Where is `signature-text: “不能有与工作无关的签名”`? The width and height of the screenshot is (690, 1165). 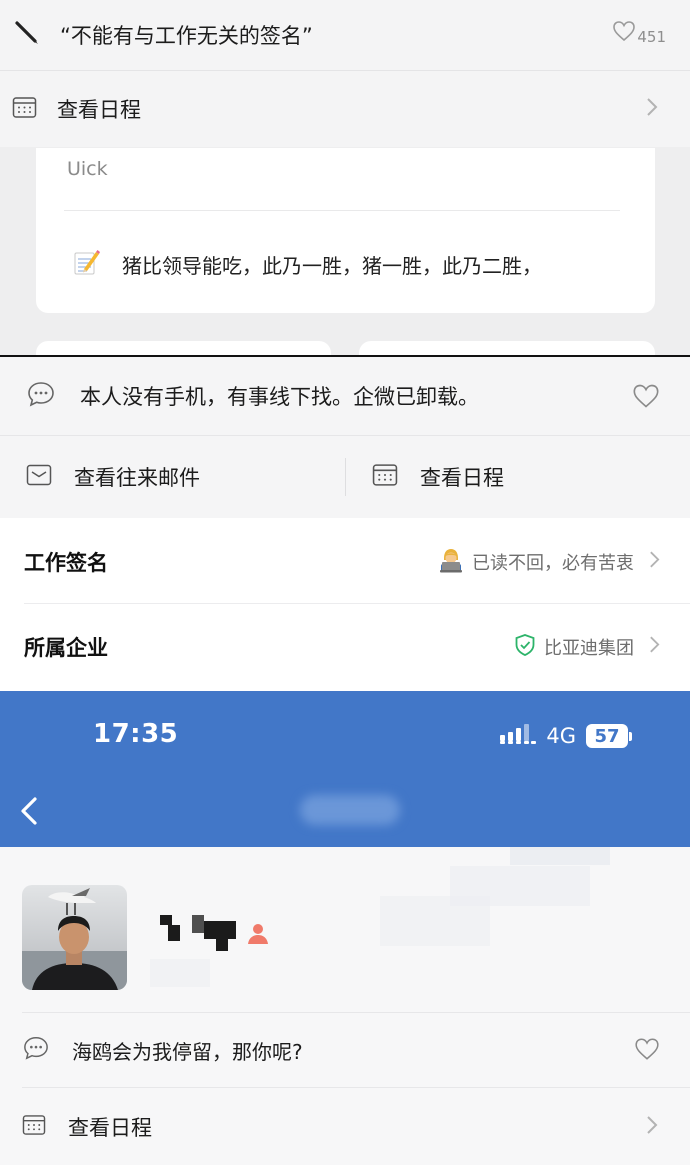
signature-text: “不能有与工作无关的签名” is located at coordinates (186, 36).